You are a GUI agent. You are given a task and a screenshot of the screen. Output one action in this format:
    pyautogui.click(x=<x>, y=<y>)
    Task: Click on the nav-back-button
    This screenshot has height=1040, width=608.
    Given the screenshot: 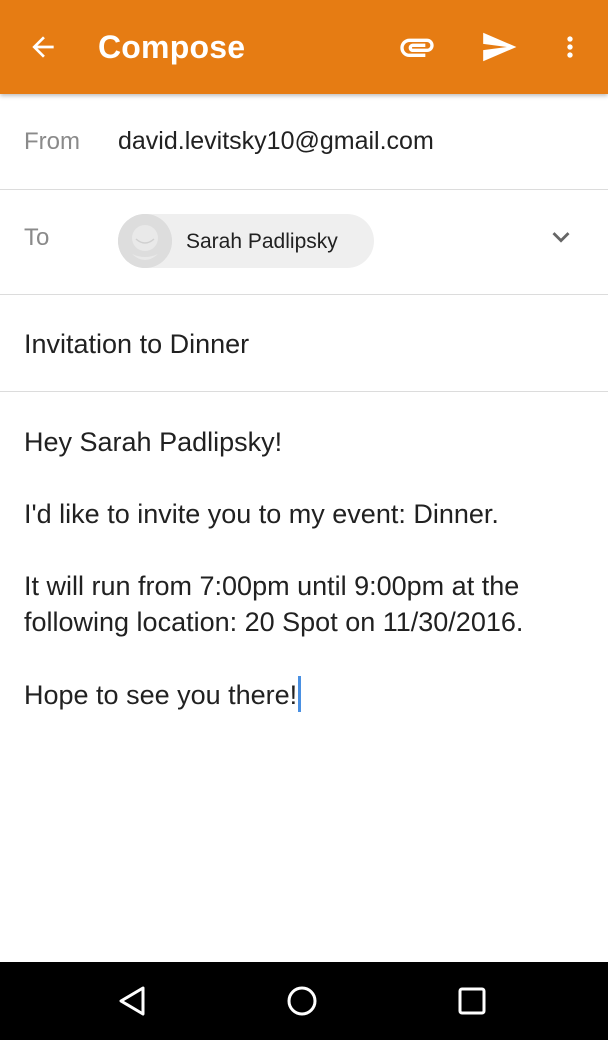 What is the action you would take?
    pyautogui.click(x=132, y=1001)
    